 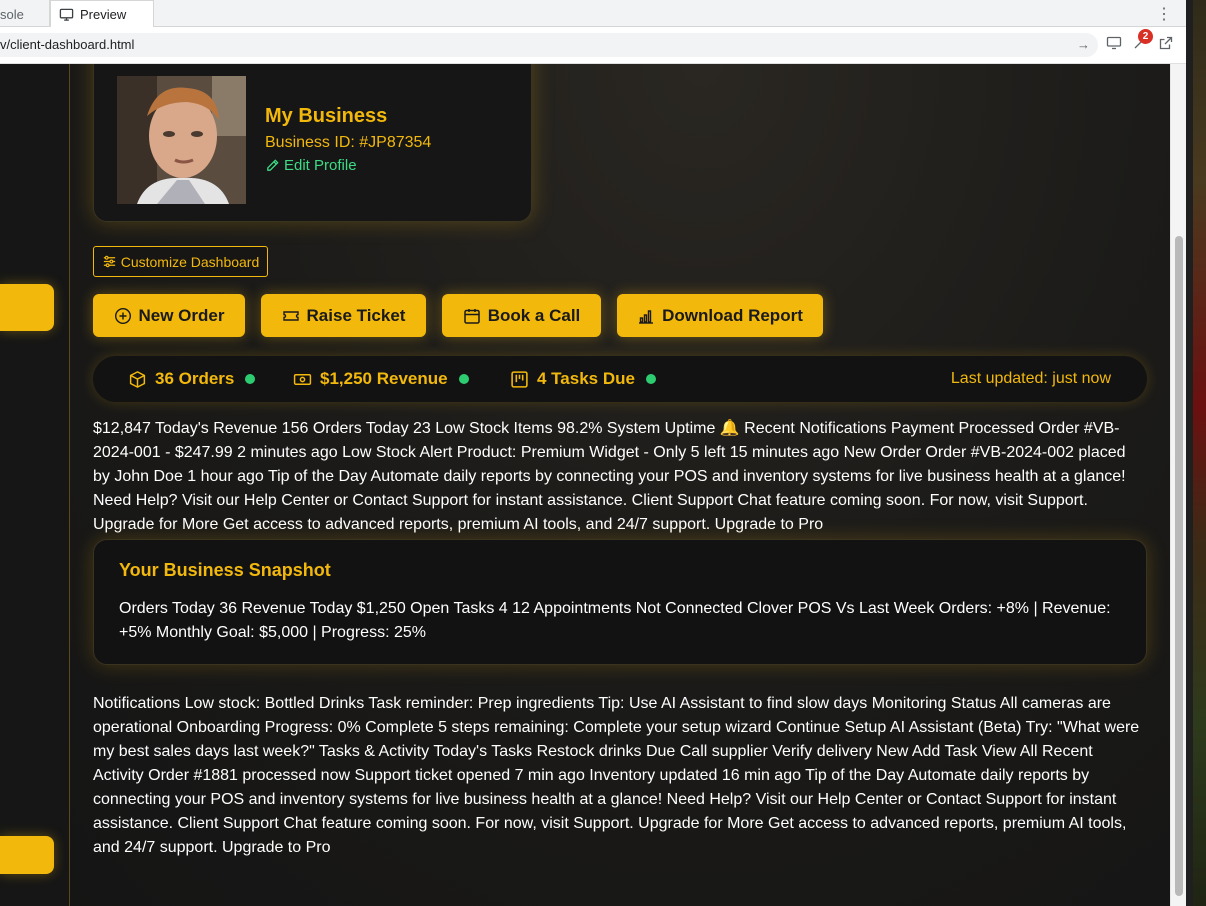 I want to click on last-updated: Last updated: just now, so click(x=1030, y=378).